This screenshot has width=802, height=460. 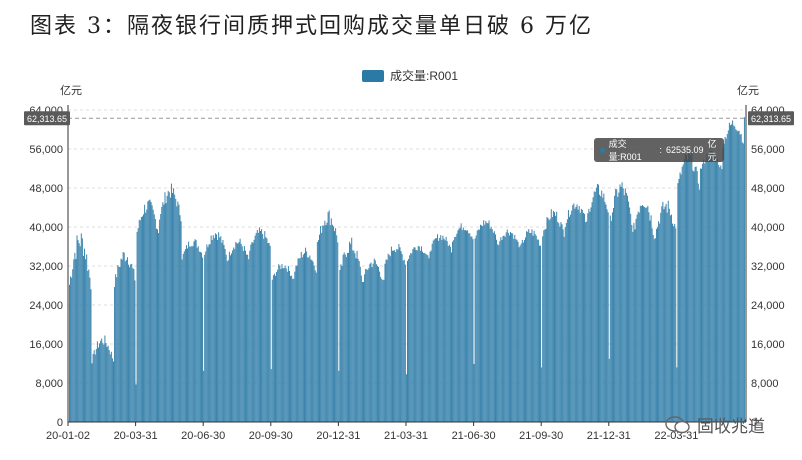 I want to click on tooltip-series: 成交量:R001, so click(x=625, y=150).